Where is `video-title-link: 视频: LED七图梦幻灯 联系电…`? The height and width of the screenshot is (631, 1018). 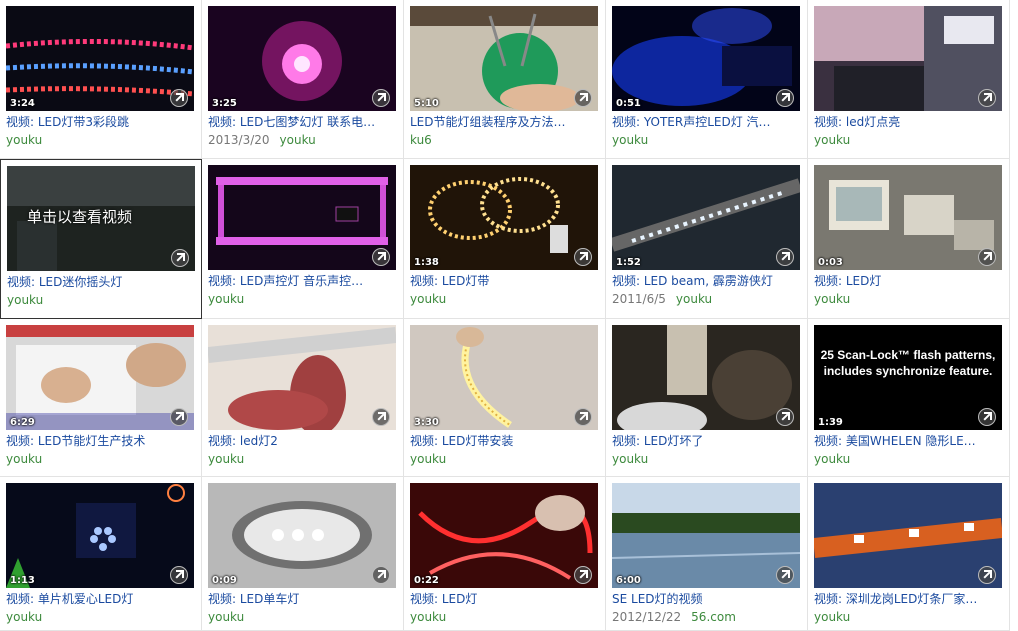 video-title-link: 视频: LED七图梦幻灯 联系电… is located at coordinates (303, 122).